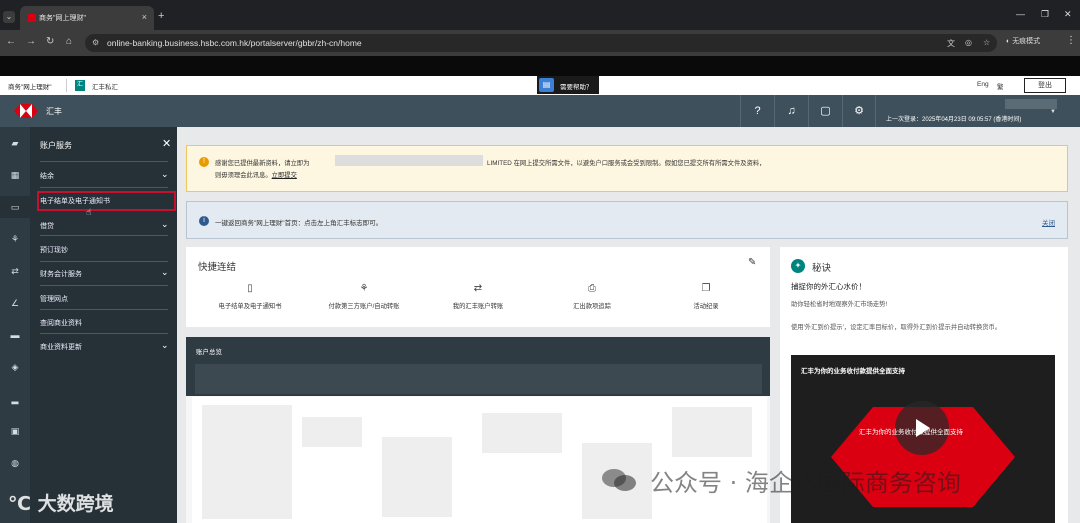  What do you see at coordinates (752, 262) in the screenshot?
I see `edit-pencil-icon: ✎` at bounding box center [752, 262].